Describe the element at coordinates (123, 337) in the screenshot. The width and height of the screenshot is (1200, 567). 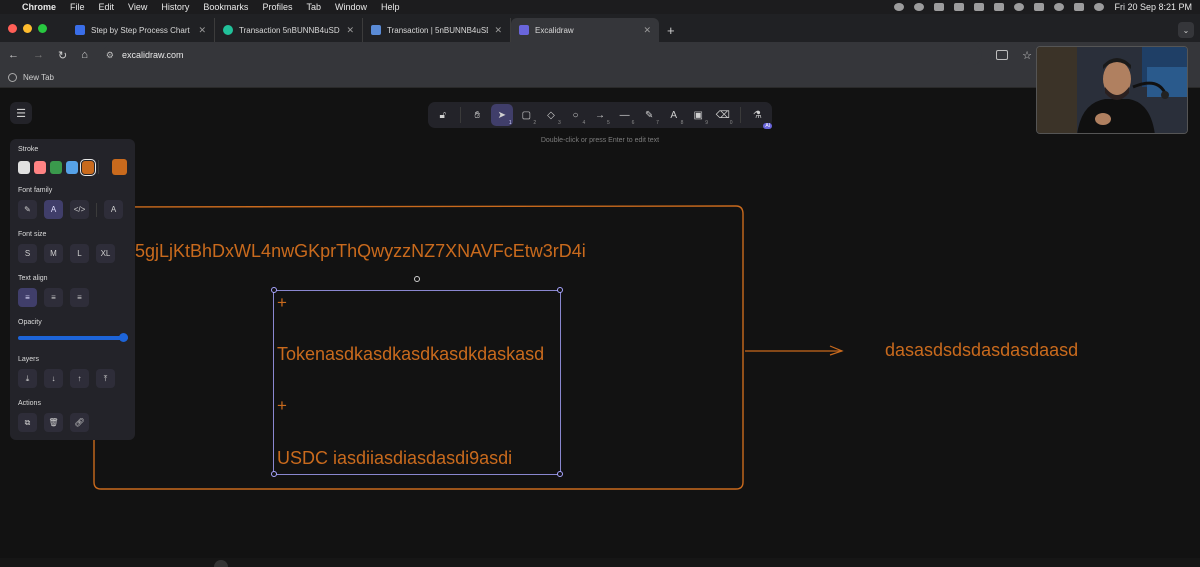
I see `opacity-thumb` at that location.